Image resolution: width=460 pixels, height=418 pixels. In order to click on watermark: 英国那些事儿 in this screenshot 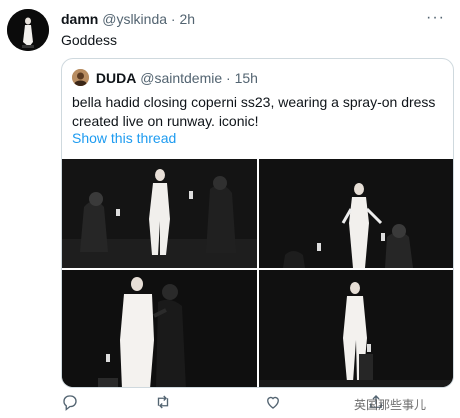, I will do `click(390, 405)`.